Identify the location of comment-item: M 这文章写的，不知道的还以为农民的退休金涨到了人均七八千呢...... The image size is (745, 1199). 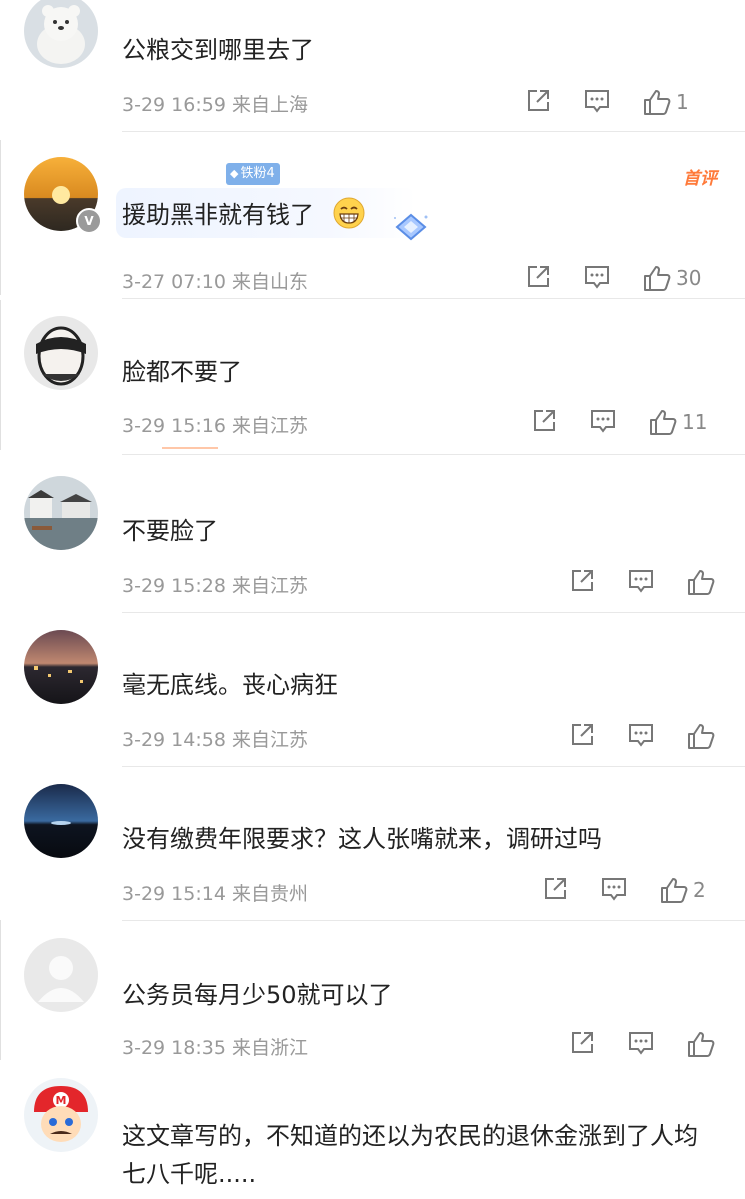
(372, 1132).